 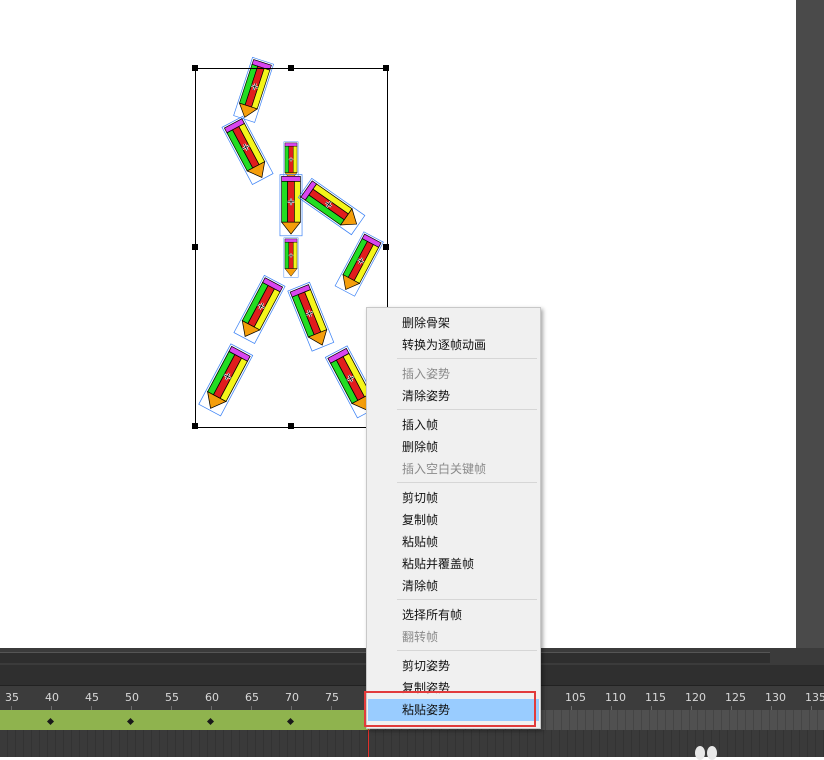 What do you see at coordinates (420, 520) in the screenshot?
I see `menu-item-label: 复制帧` at bounding box center [420, 520].